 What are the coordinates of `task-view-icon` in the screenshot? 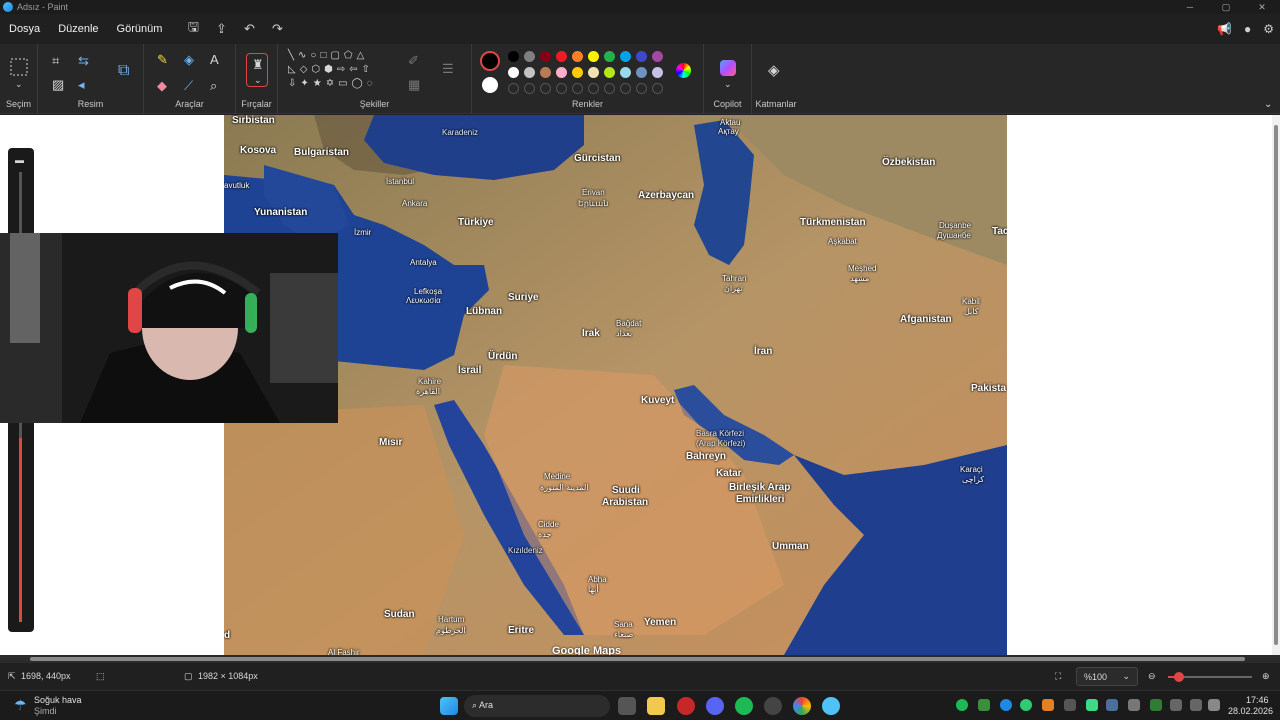 It's located at (627, 706).